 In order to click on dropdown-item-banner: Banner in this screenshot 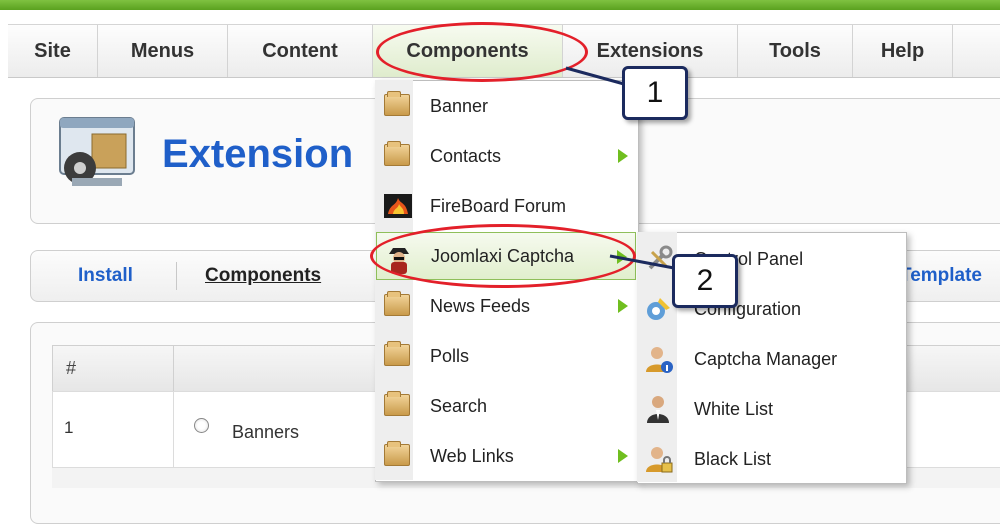, I will do `click(506, 106)`.